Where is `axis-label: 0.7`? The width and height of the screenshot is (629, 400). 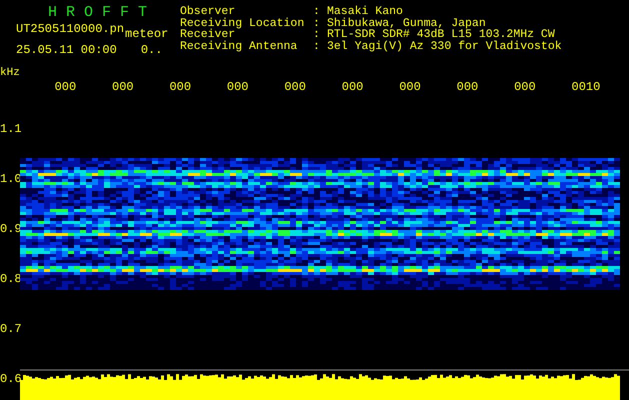
axis-label: 0.7 is located at coordinates (11, 330).